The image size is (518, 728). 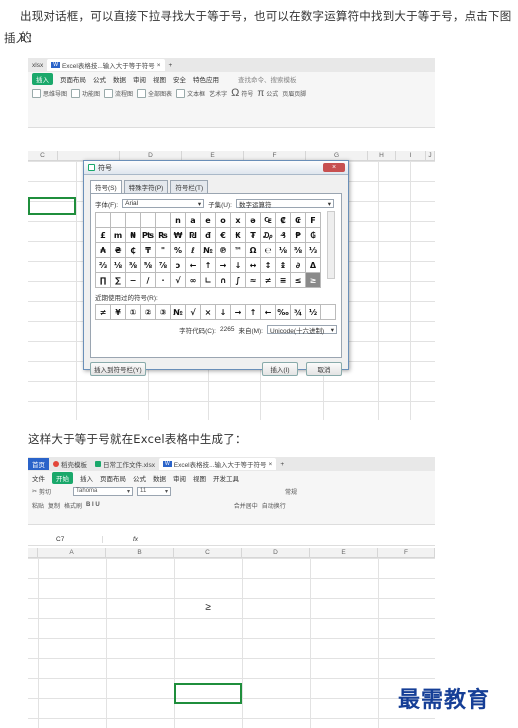 I want to click on recent-symbol-cell: ¥, so click(x=118, y=312).